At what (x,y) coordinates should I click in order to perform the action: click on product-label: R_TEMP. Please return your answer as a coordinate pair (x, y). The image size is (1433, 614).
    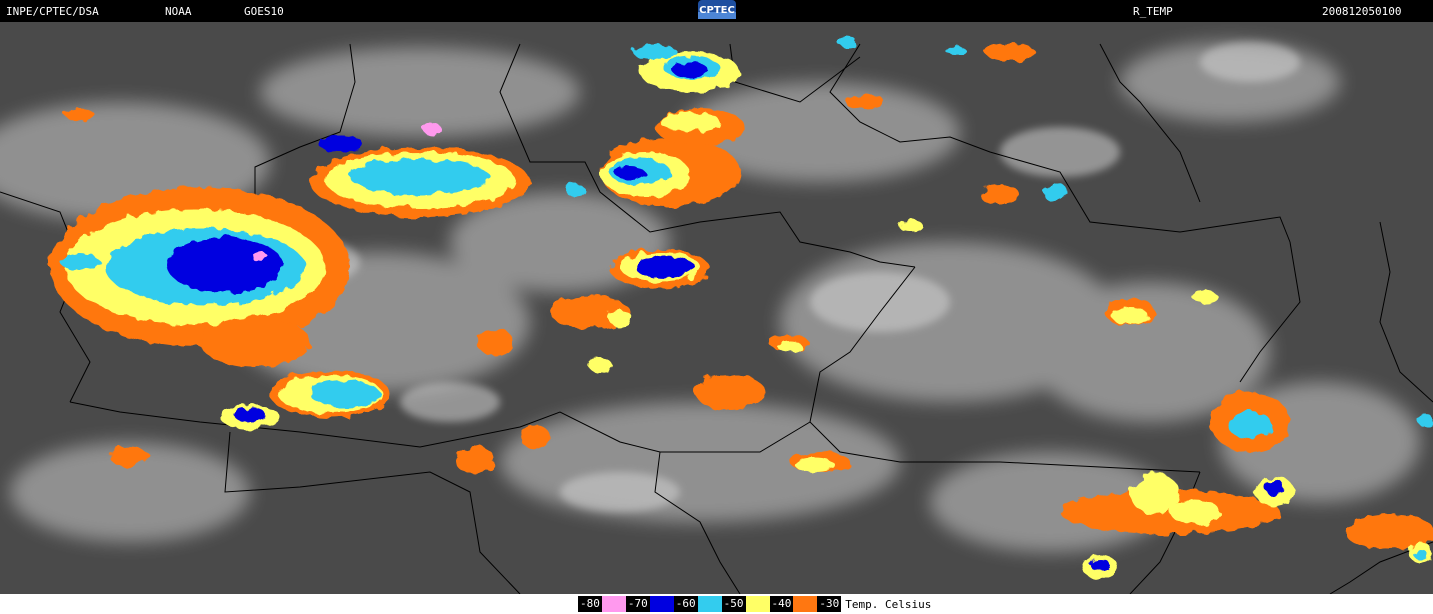
    Looking at the image, I should click on (1153, 11).